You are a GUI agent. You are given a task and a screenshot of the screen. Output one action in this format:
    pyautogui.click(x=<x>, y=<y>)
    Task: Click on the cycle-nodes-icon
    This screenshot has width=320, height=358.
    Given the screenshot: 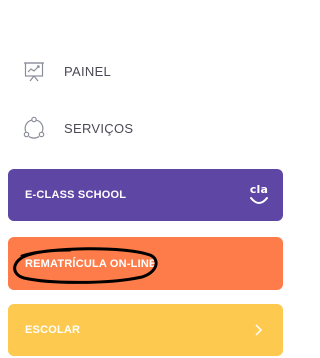 What is the action you would take?
    pyautogui.click(x=34, y=128)
    